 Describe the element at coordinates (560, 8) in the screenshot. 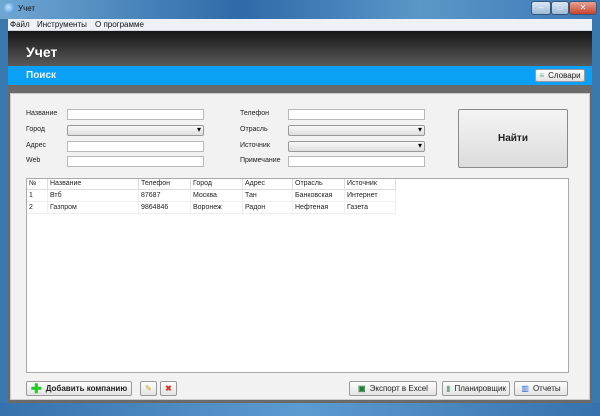

I see `maximize-button: □` at that location.